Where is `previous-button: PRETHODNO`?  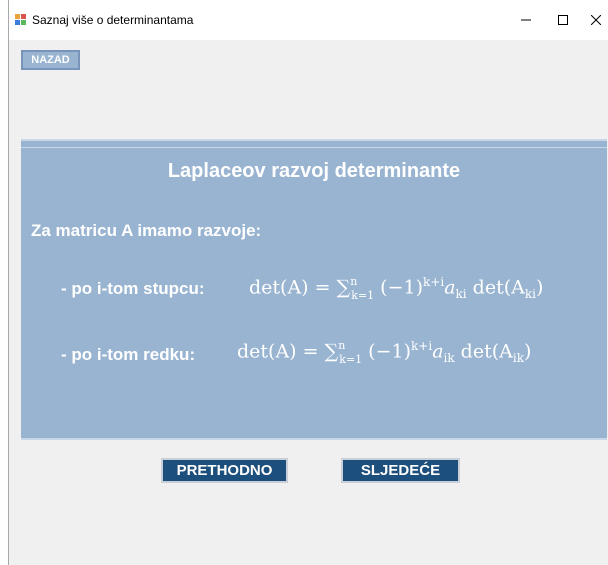
previous-button: PRETHODNO is located at coordinates (224, 470).